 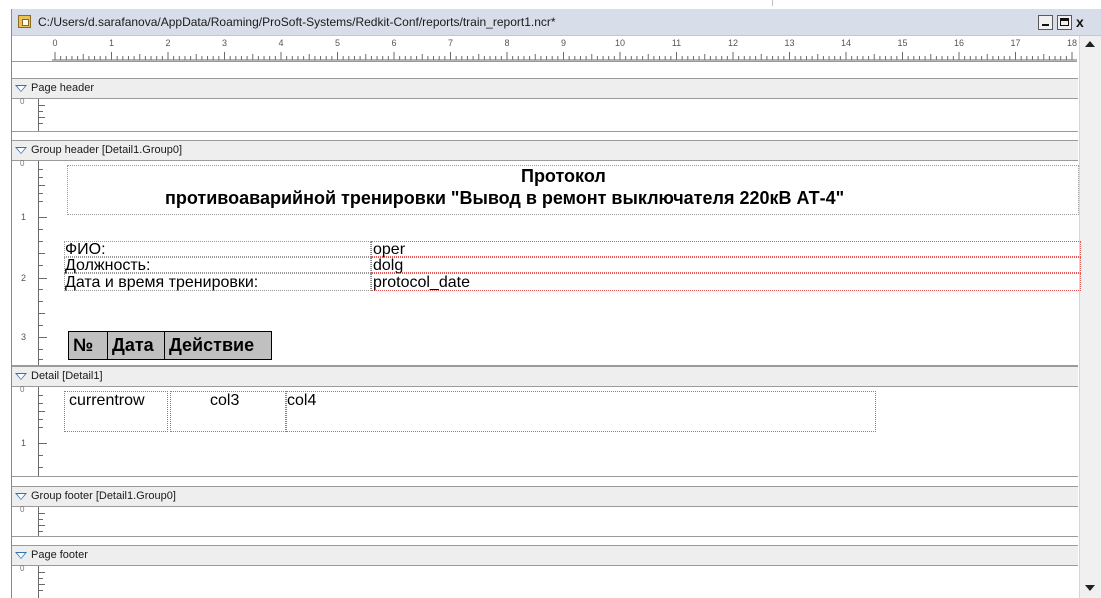 I want to click on band-header-page-footer: Page footer, so click(x=545, y=555).